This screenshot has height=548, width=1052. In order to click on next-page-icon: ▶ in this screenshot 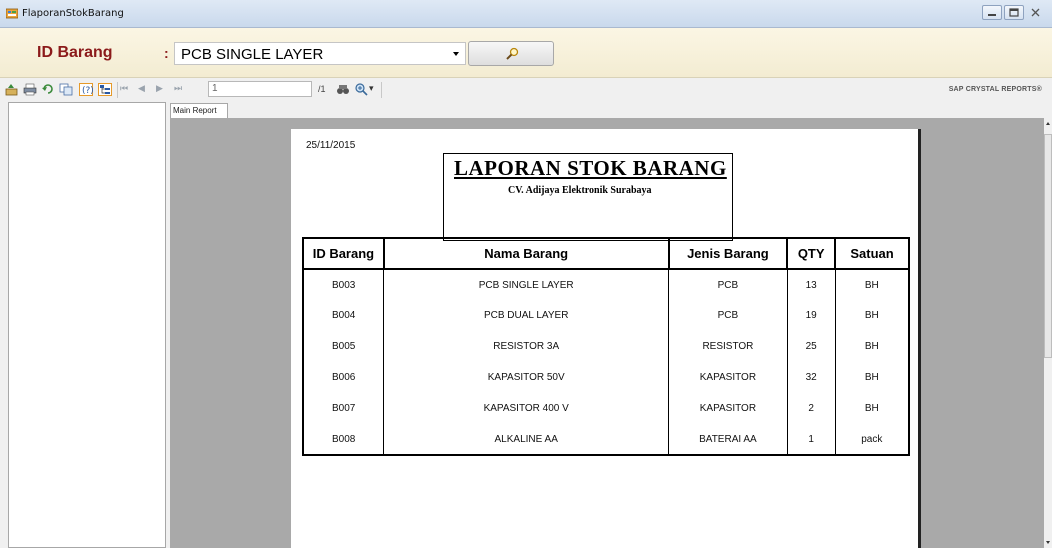, I will do `click(159, 88)`.